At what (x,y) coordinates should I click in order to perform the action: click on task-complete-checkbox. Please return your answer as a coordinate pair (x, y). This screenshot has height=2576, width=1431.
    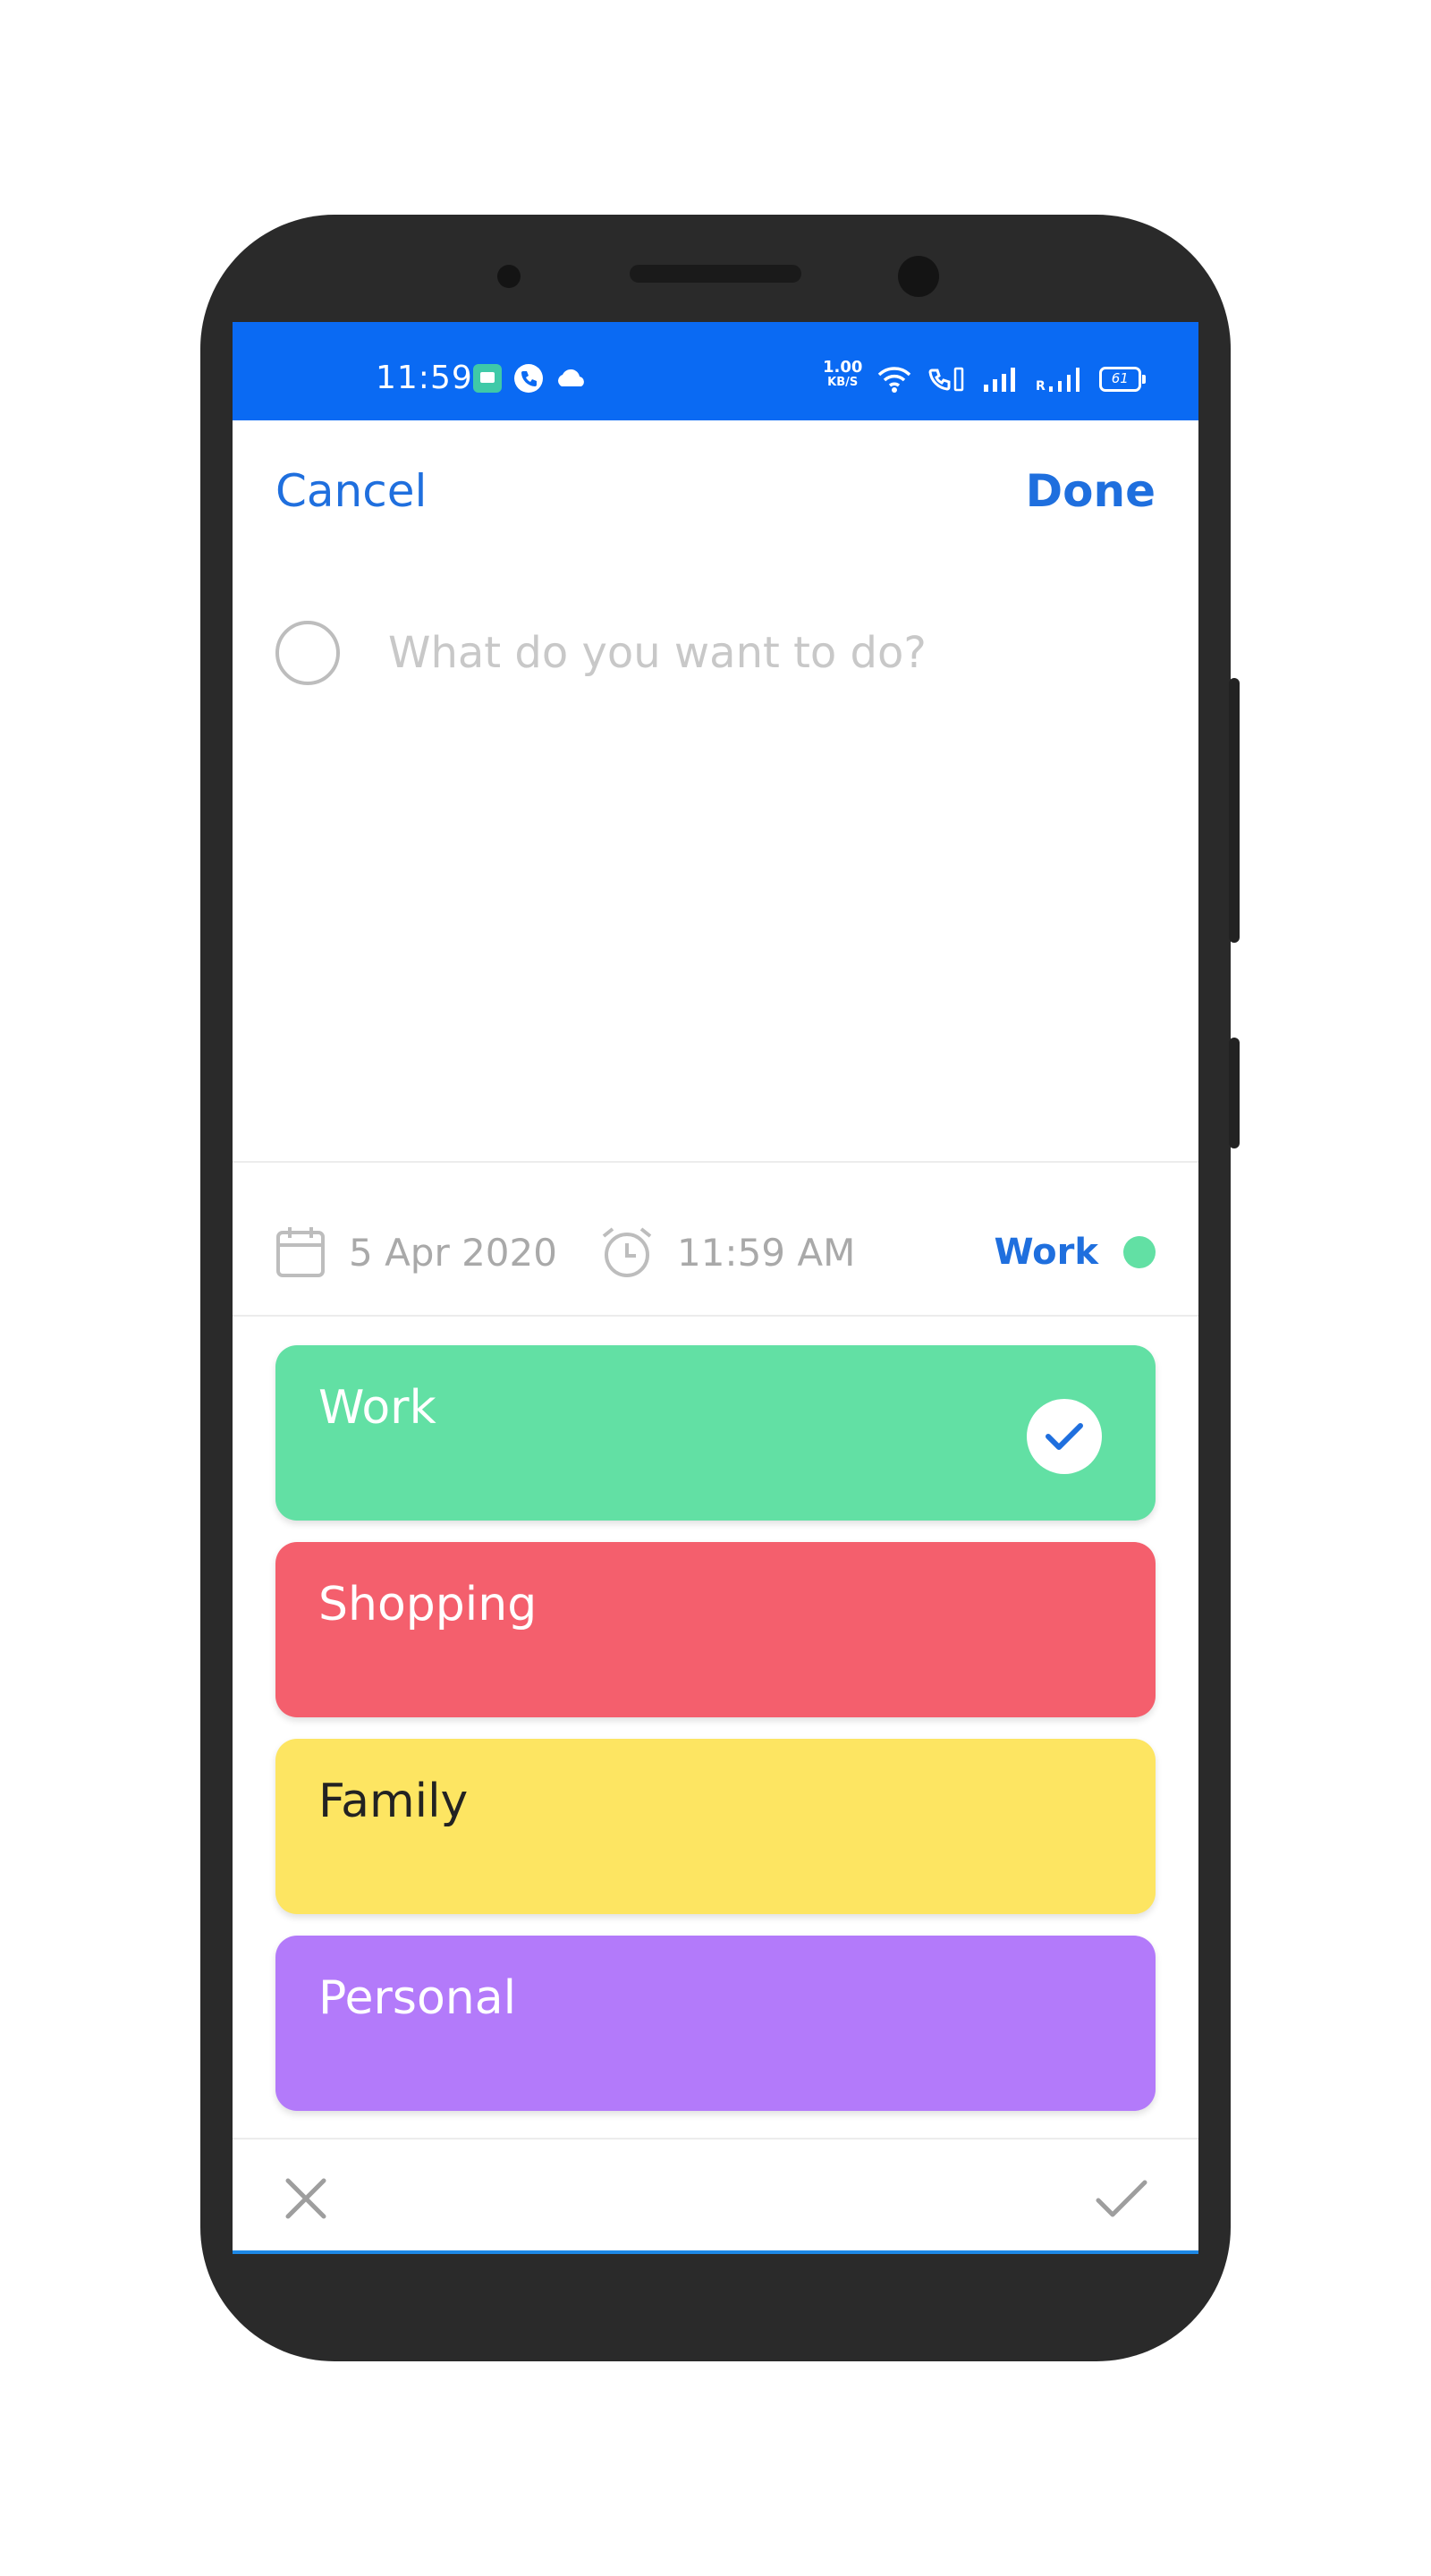
    Looking at the image, I should click on (307, 653).